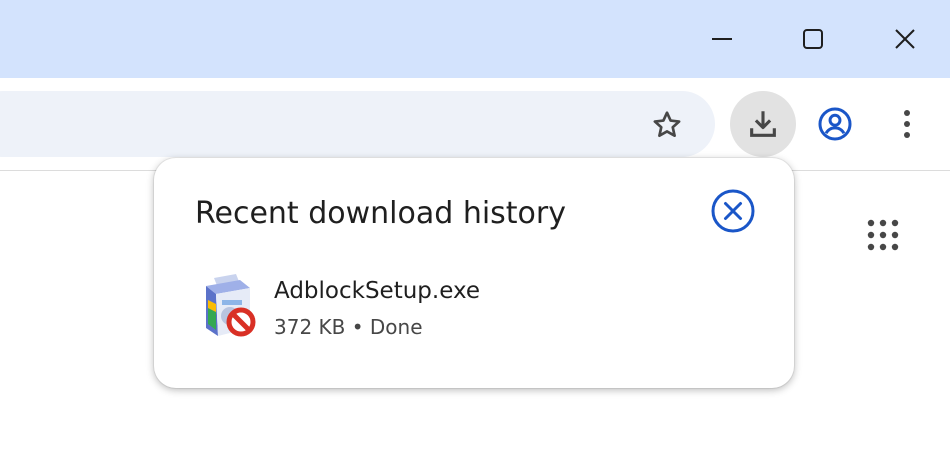 The image size is (950, 450). Describe the element at coordinates (231, 305) in the screenshot. I see `installer-blocked-icon` at that location.